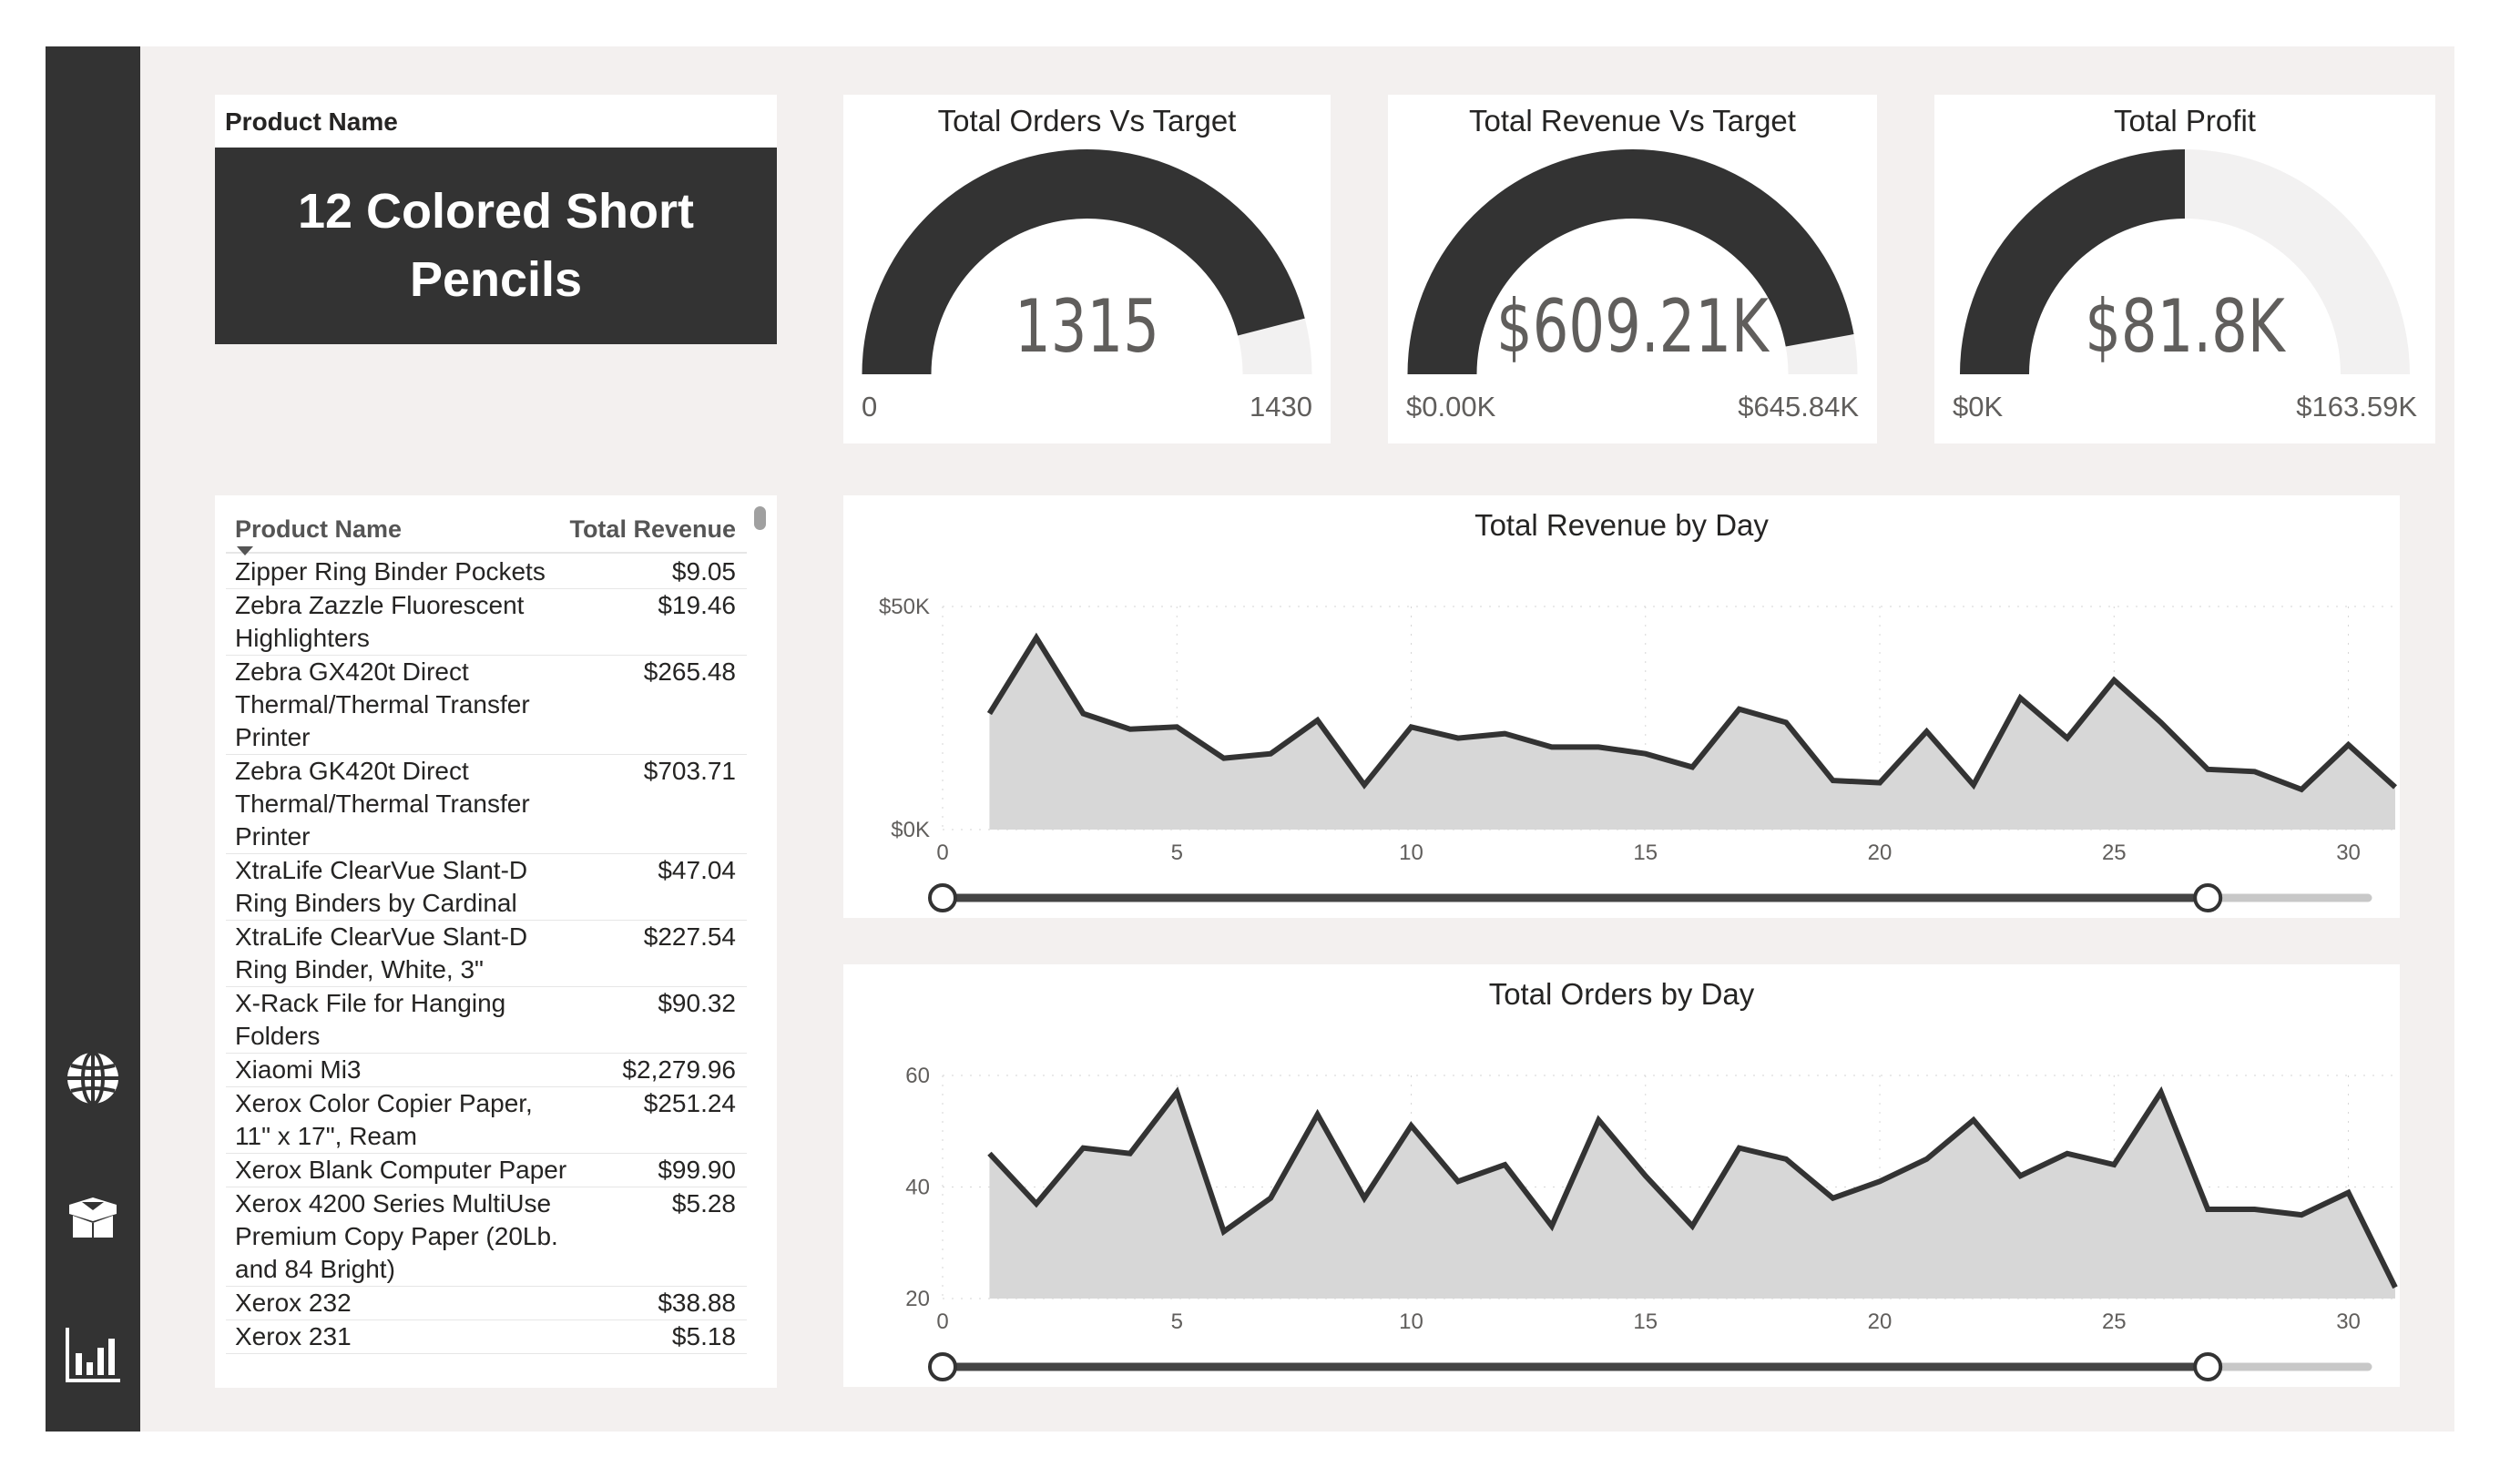  I want to click on cell-total-revenue: $265.48, so click(689, 671).